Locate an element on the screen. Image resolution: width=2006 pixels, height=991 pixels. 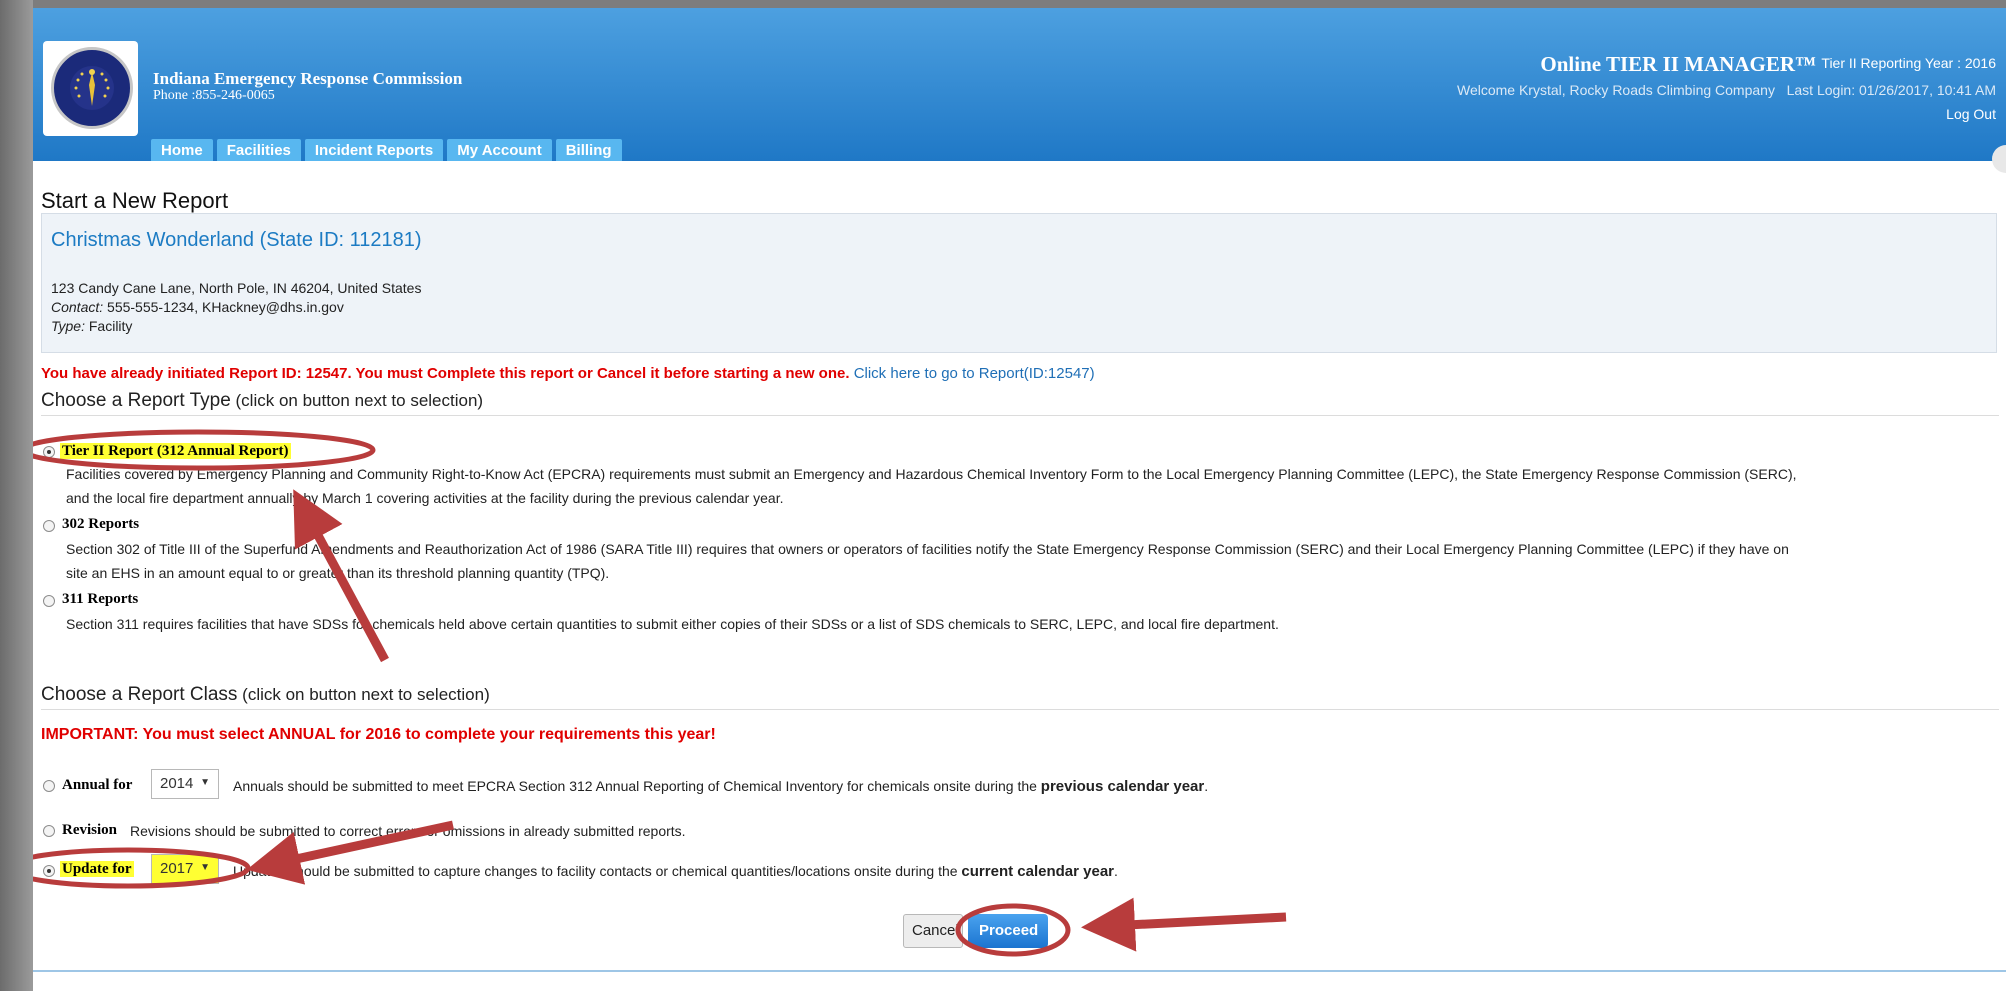
report-class-hint: (click on button next to selection) is located at coordinates (363, 694).